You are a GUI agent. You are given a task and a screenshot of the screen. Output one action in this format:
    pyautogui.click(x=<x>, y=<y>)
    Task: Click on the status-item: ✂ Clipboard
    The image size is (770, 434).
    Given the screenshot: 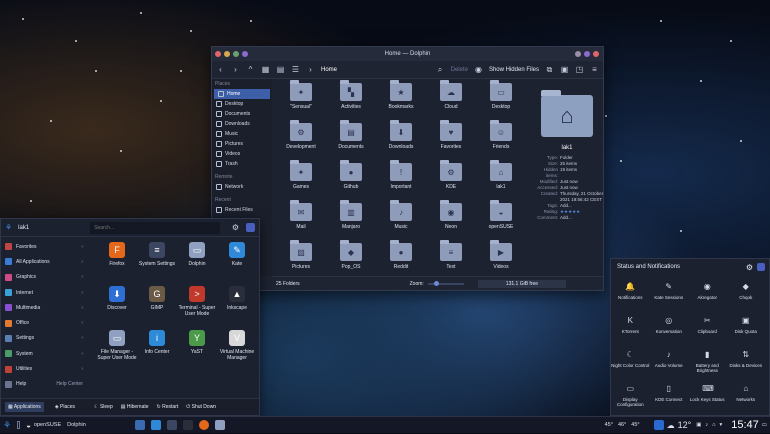 What is the action you would take?
    pyautogui.click(x=707, y=328)
    